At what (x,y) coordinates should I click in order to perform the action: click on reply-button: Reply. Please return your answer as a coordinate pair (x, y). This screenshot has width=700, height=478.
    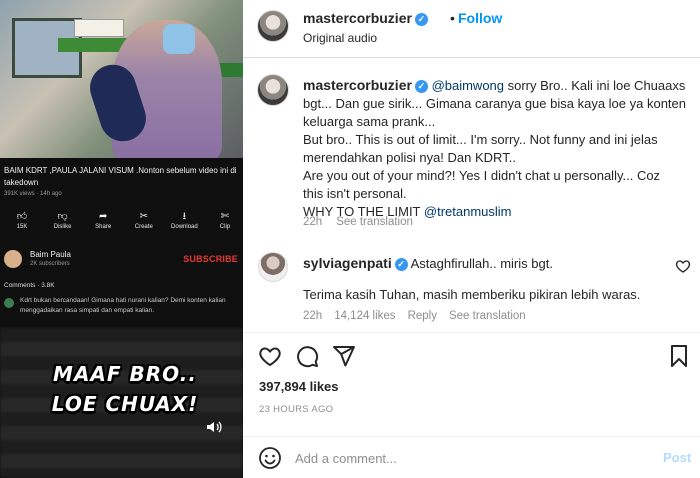
    Looking at the image, I should click on (422, 316).